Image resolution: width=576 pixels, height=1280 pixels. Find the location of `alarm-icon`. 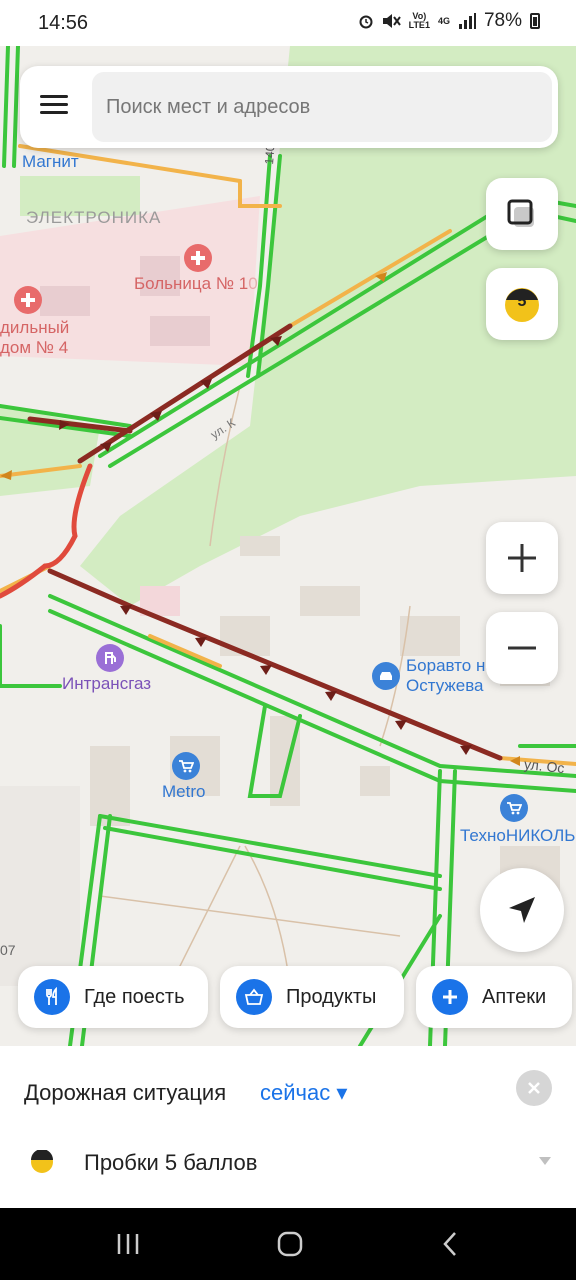

alarm-icon is located at coordinates (366, 22).